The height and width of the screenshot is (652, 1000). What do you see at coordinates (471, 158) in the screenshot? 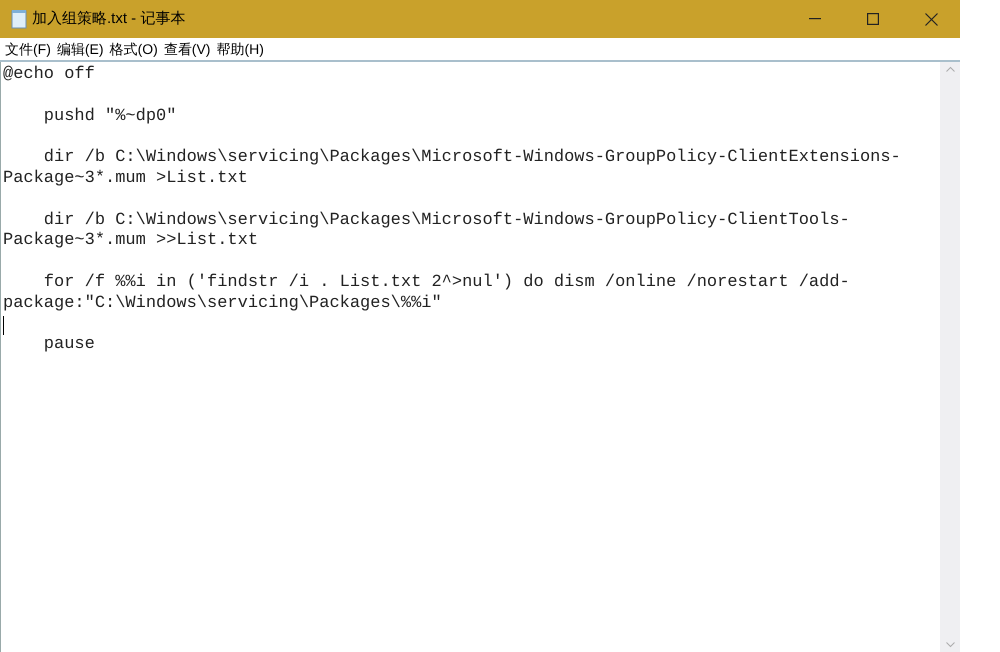
I see `code-line: dir /b C:\Windows\servicing\Packages\Microsoft-Windows-GroupPolicy-ClientExtensions-` at bounding box center [471, 158].